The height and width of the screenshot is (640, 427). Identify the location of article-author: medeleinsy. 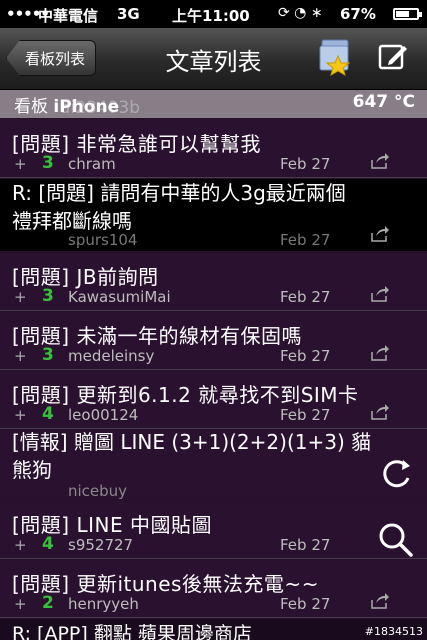
(111, 356).